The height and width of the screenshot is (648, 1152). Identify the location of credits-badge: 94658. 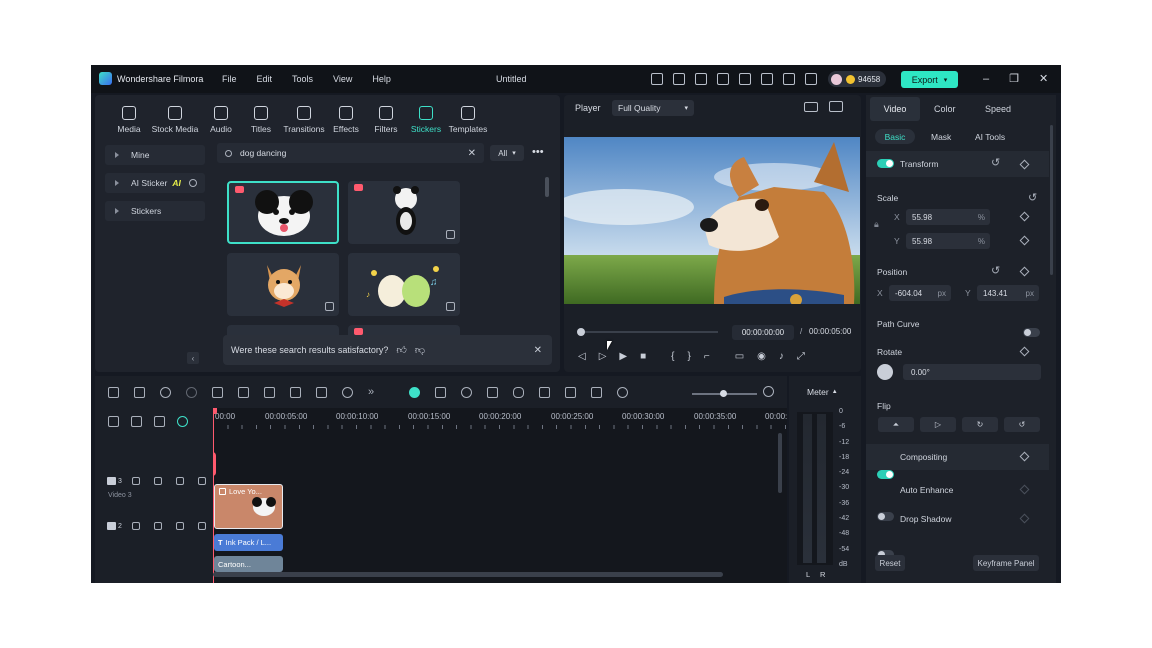
(857, 79).